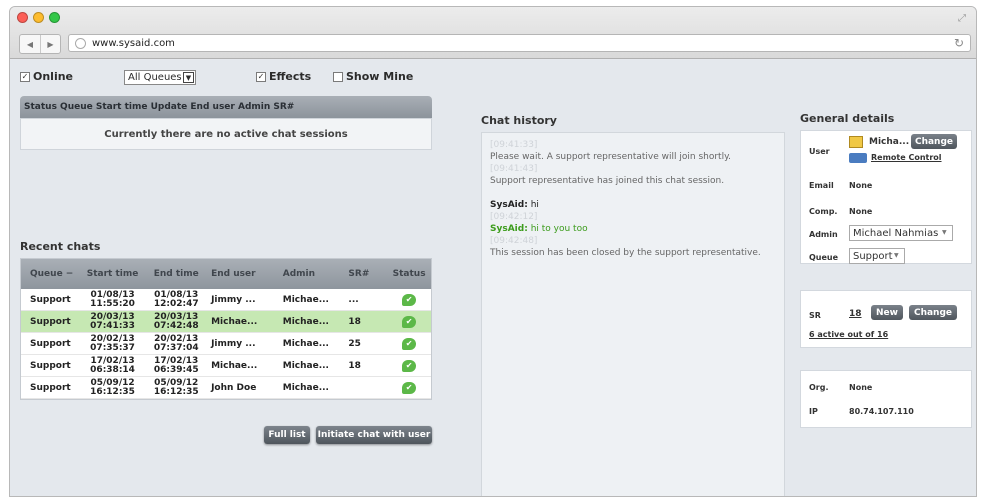 This screenshot has width=988, height=497. What do you see at coordinates (821, 185) in the screenshot?
I see `email-label: Email` at bounding box center [821, 185].